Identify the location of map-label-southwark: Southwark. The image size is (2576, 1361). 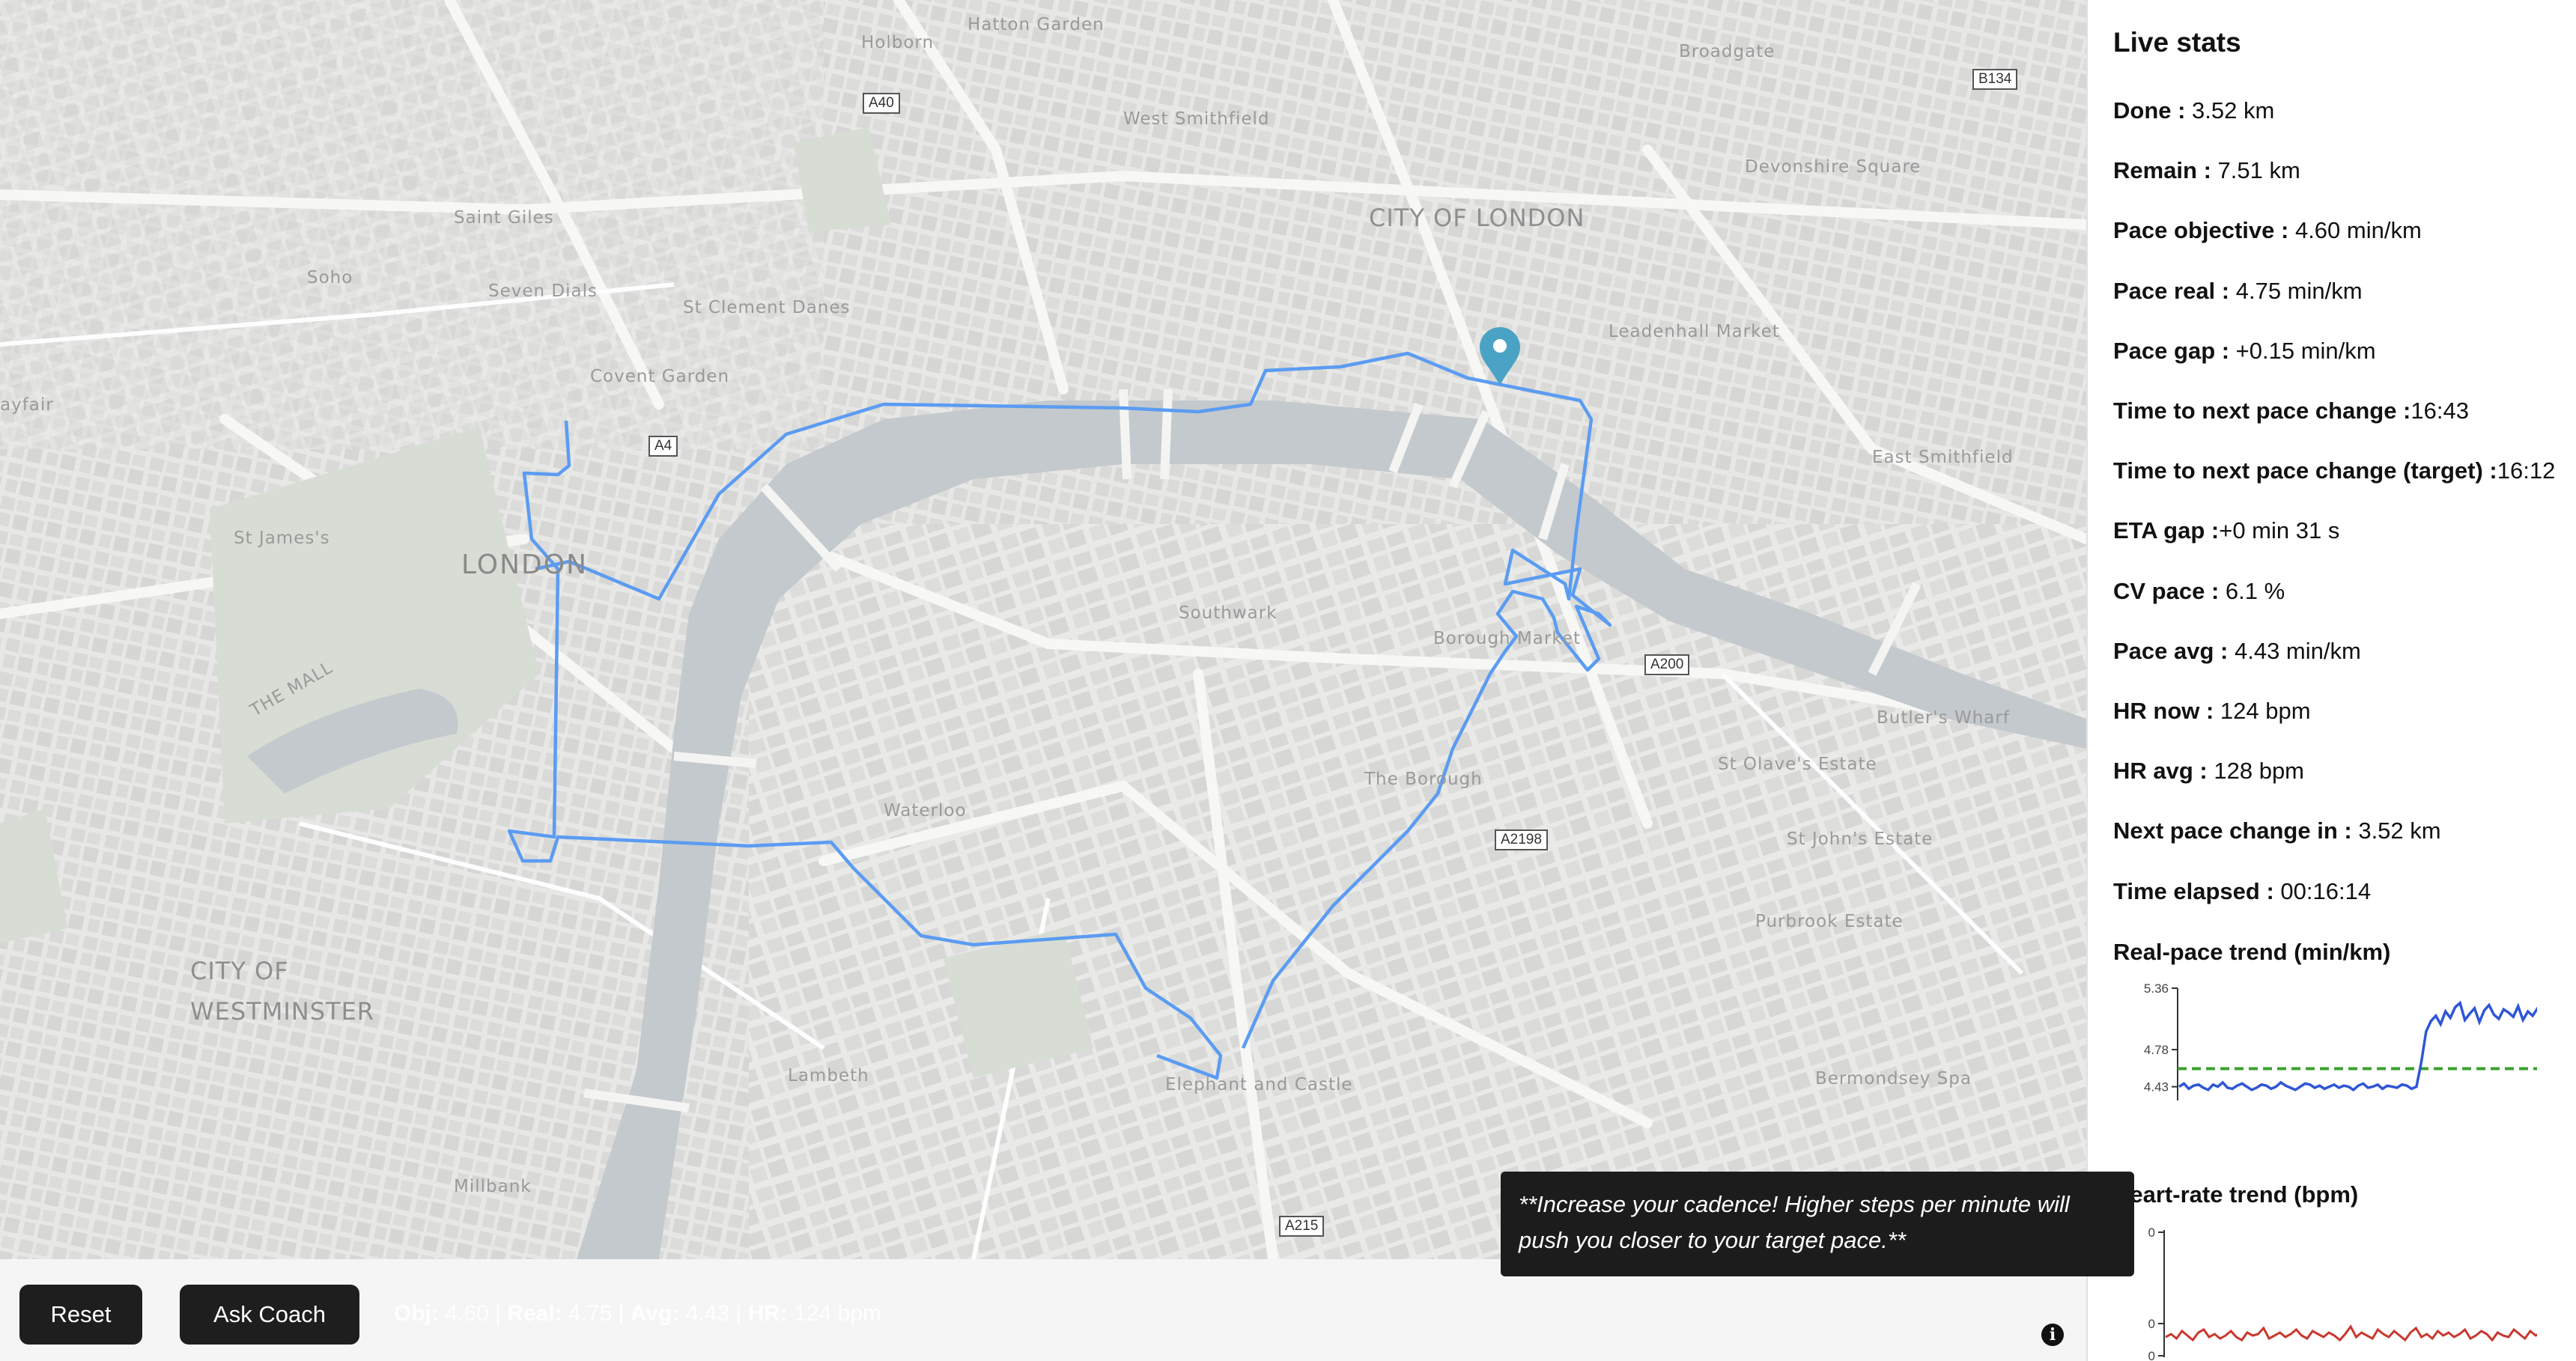
(1228, 613).